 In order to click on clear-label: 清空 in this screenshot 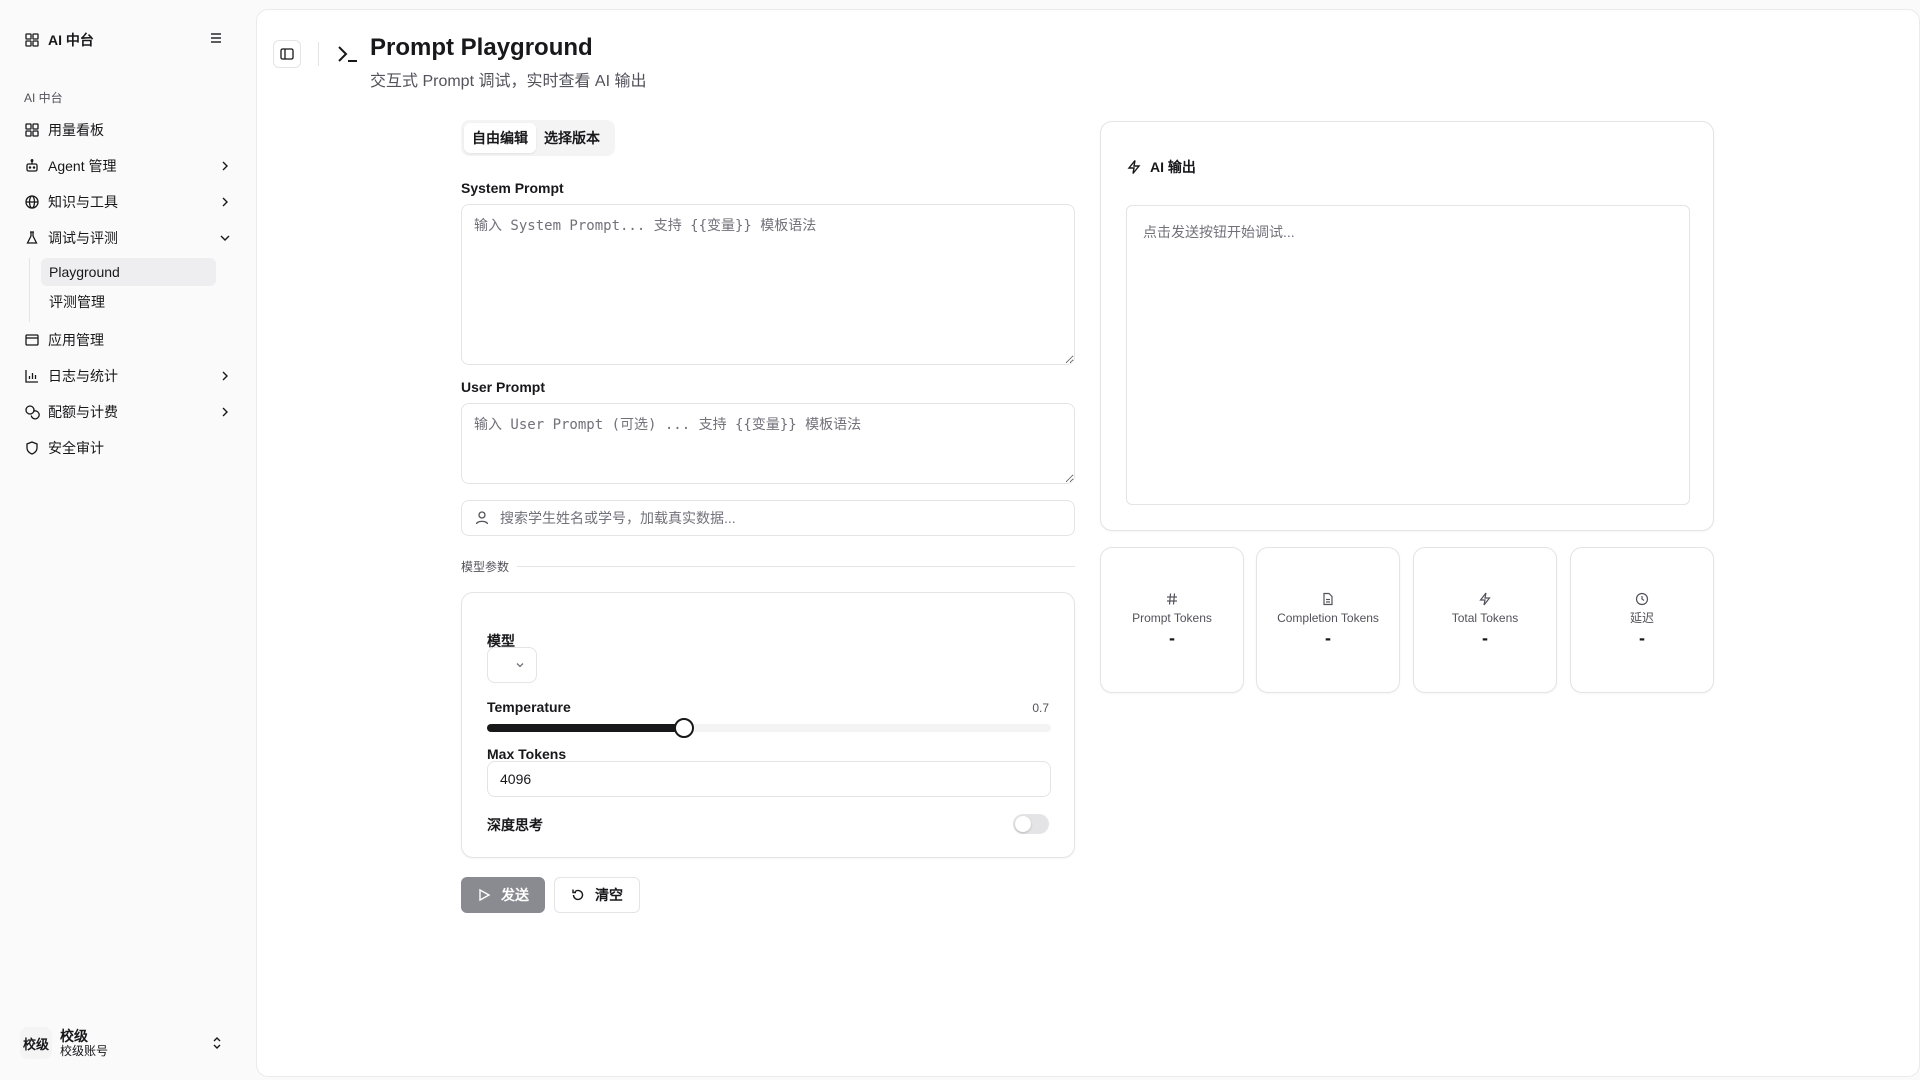, I will do `click(609, 895)`.